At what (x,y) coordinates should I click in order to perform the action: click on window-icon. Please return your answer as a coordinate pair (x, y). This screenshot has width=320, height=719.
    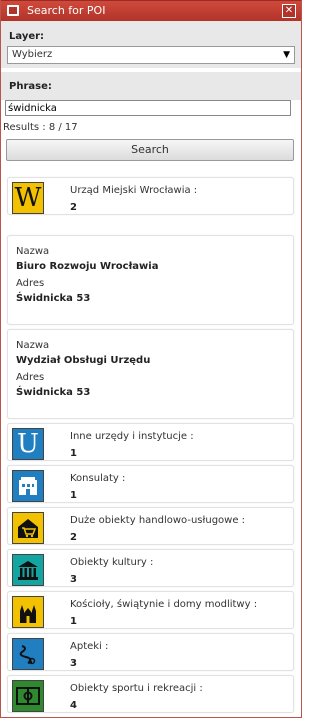
    Looking at the image, I should click on (13, 10).